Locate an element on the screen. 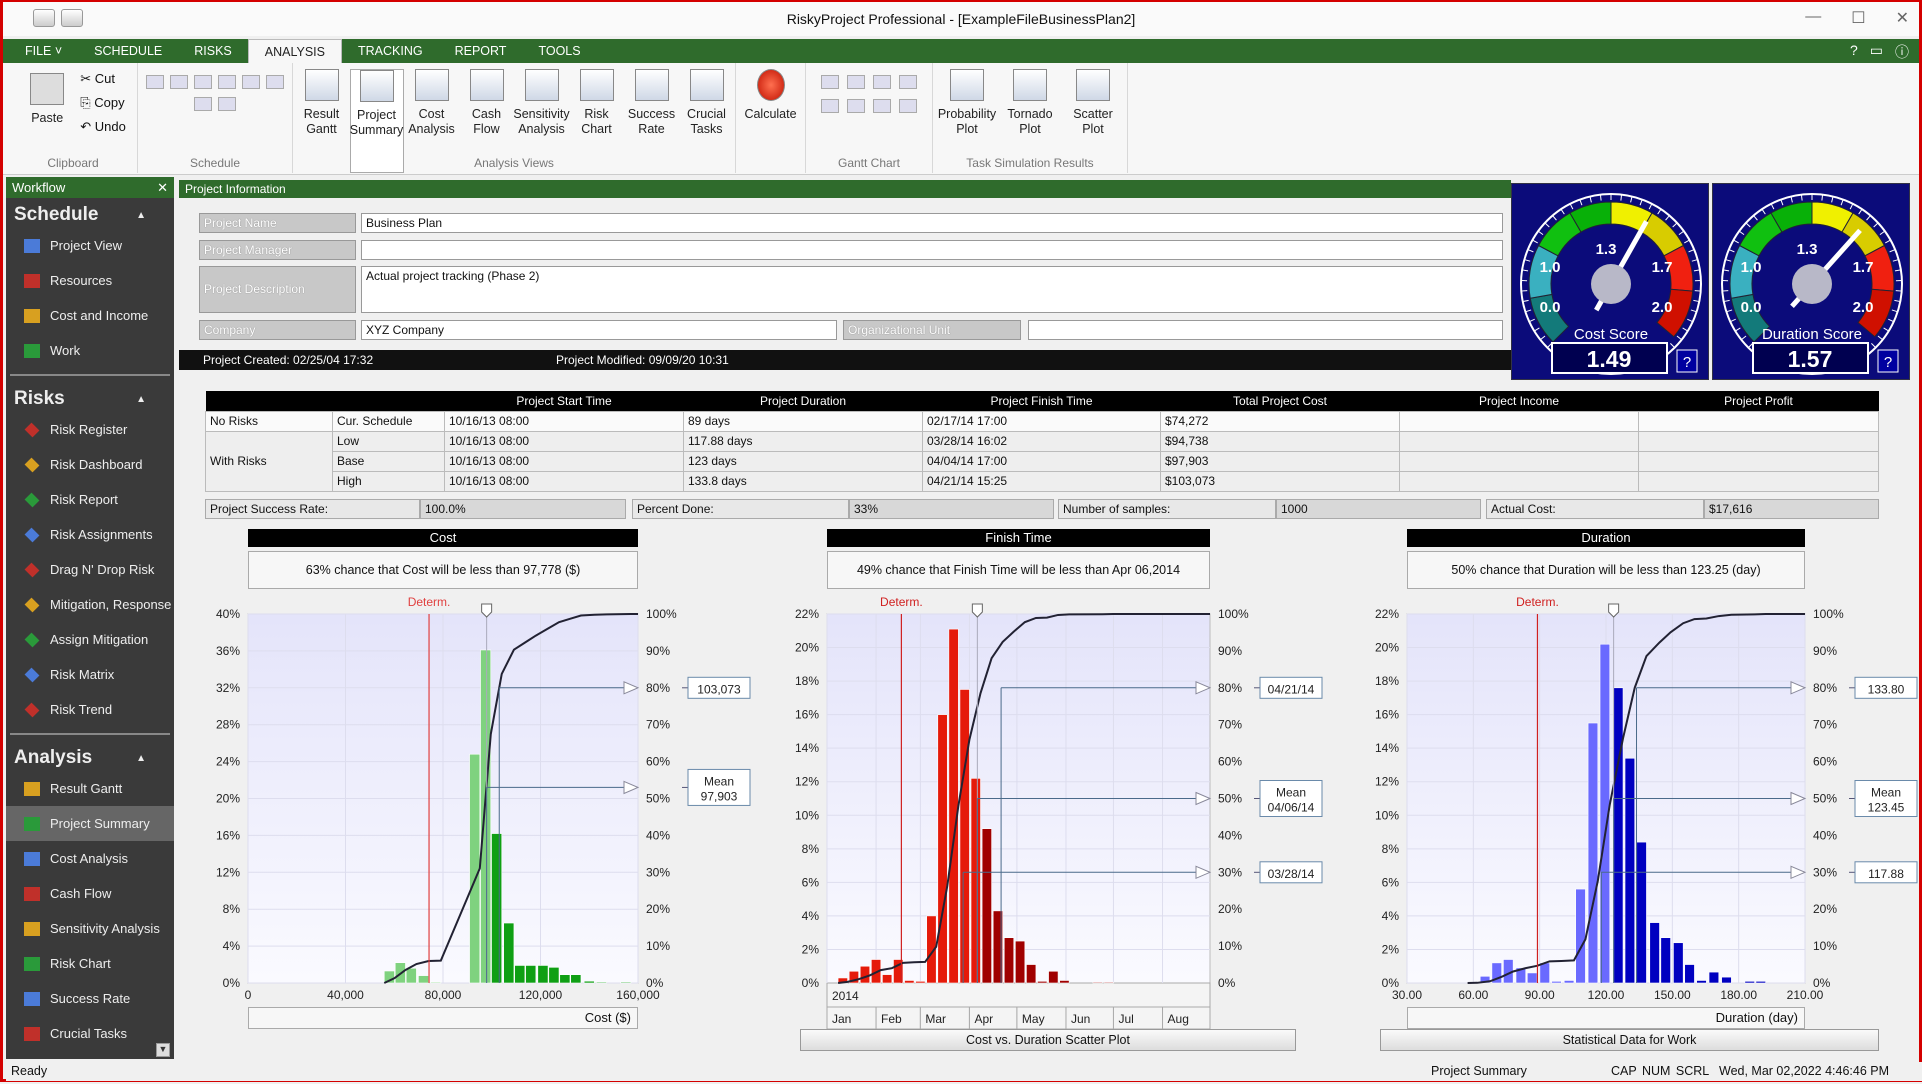  sidebar-item-assign-mitigation: Assign Mitigation is located at coordinates (90, 639).